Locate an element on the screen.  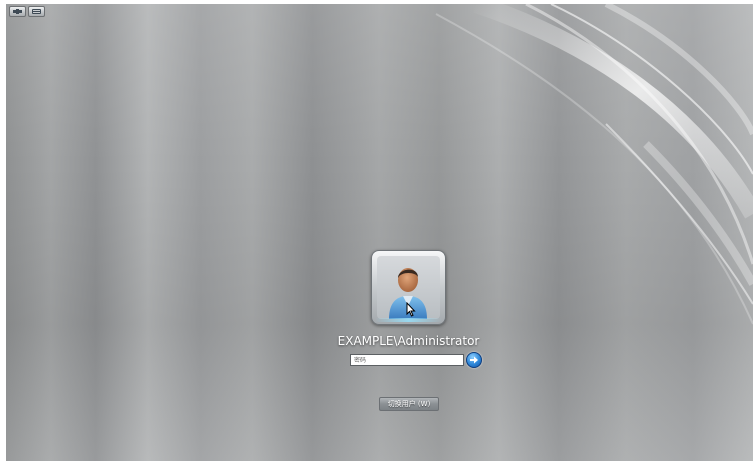
arrow-right-icon is located at coordinates (474, 360).